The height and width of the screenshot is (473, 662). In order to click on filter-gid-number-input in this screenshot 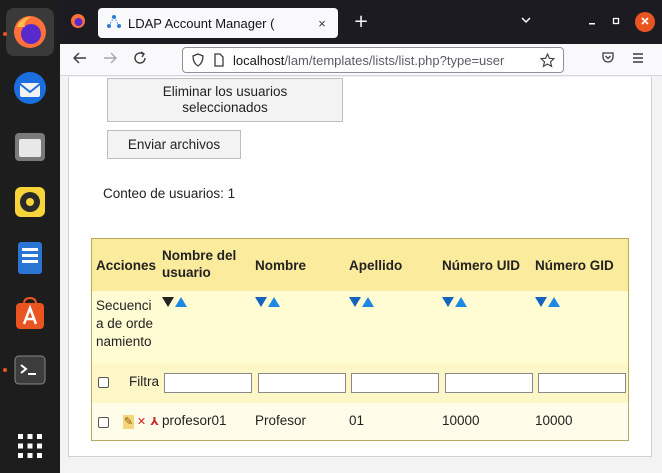, I will do `click(582, 383)`.